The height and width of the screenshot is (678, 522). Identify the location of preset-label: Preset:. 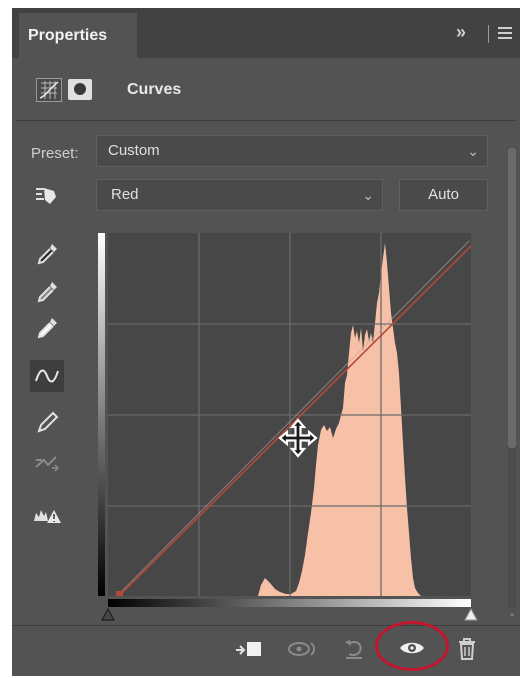
(55, 153).